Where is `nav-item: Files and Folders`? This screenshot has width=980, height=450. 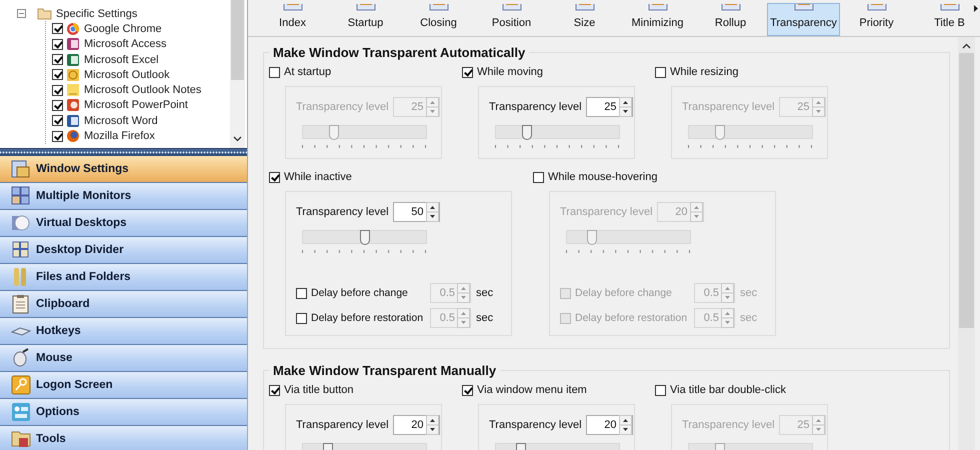 nav-item: Files and Folders is located at coordinates (123, 277).